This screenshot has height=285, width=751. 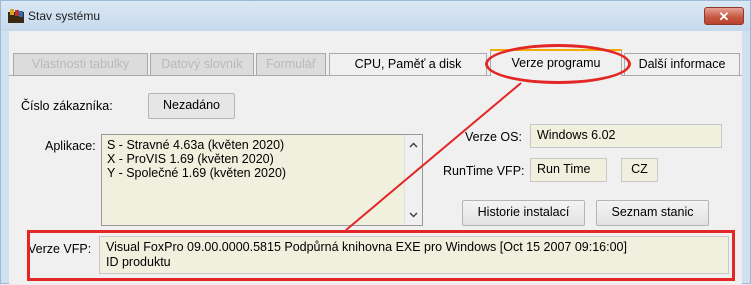 What do you see at coordinates (639, 170) in the screenshot?
I see `language-field: CZ` at bounding box center [639, 170].